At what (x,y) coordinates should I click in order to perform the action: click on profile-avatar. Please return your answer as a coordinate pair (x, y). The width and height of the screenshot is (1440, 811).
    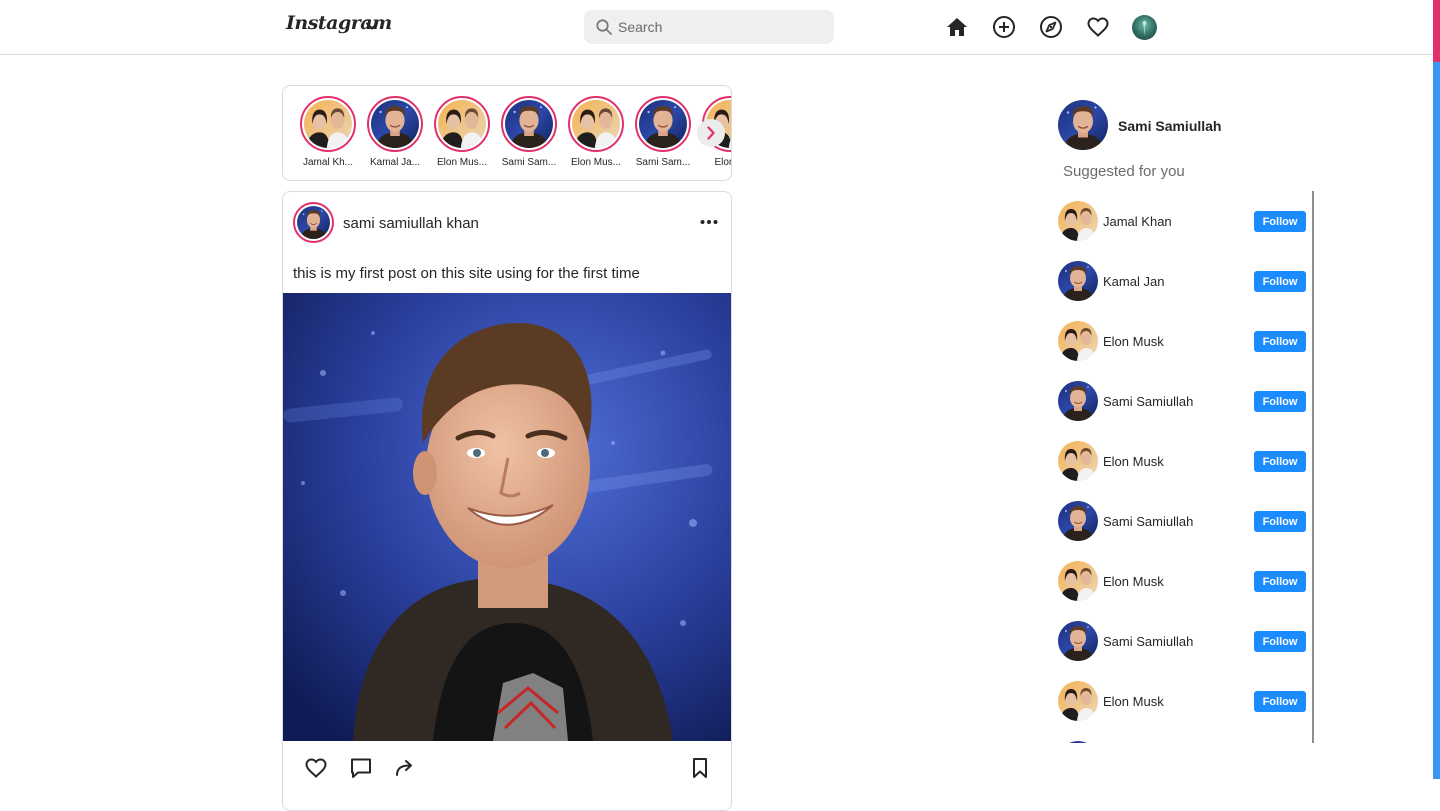
    Looking at the image, I should click on (1144, 27).